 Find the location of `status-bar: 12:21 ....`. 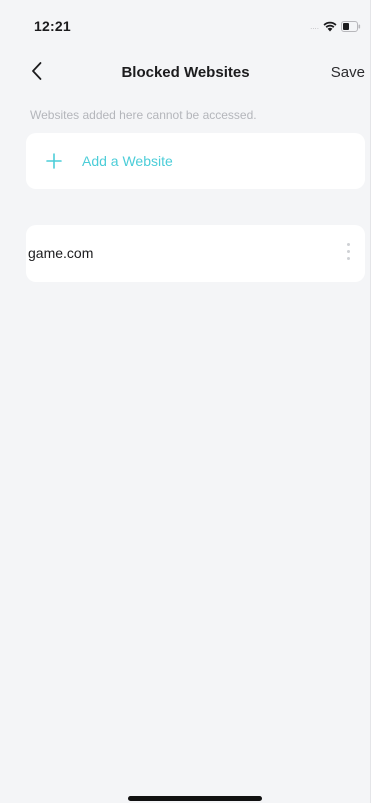

status-bar: 12:21 .... is located at coordinates (185, 25).